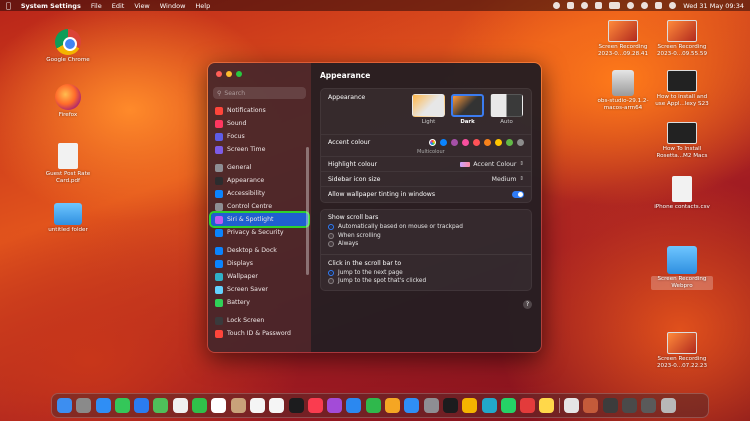 This screenshot has width=750, height=421. I want to click on click-scroll-option: Jump to the next page, so click(426, 273).